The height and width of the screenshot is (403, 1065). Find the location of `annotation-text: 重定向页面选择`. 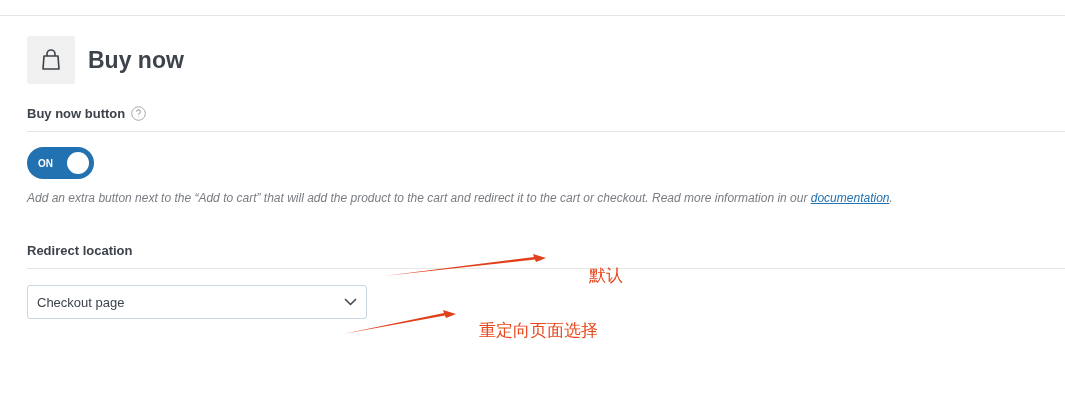

annotation-text: 重定向页面选择 is located at coordinates (538, 330).